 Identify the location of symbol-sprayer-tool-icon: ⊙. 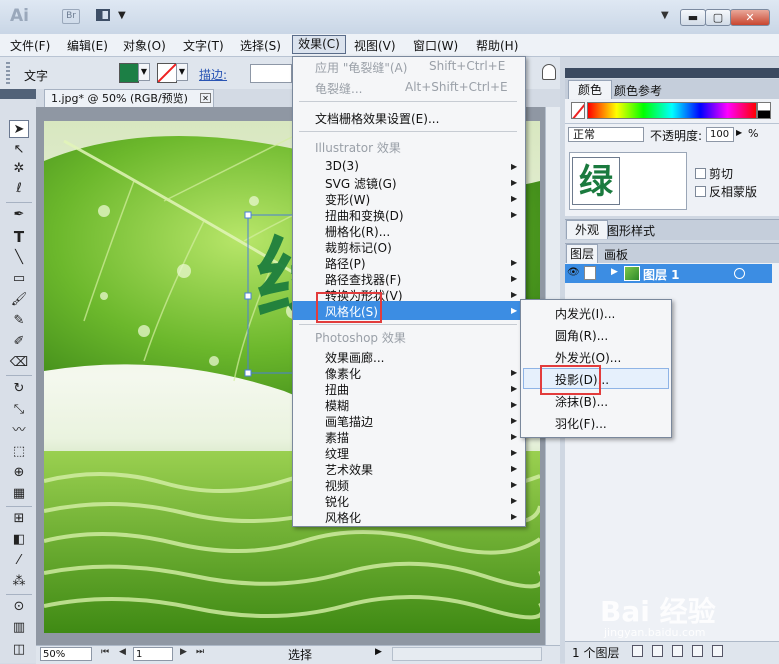
(19, 607).